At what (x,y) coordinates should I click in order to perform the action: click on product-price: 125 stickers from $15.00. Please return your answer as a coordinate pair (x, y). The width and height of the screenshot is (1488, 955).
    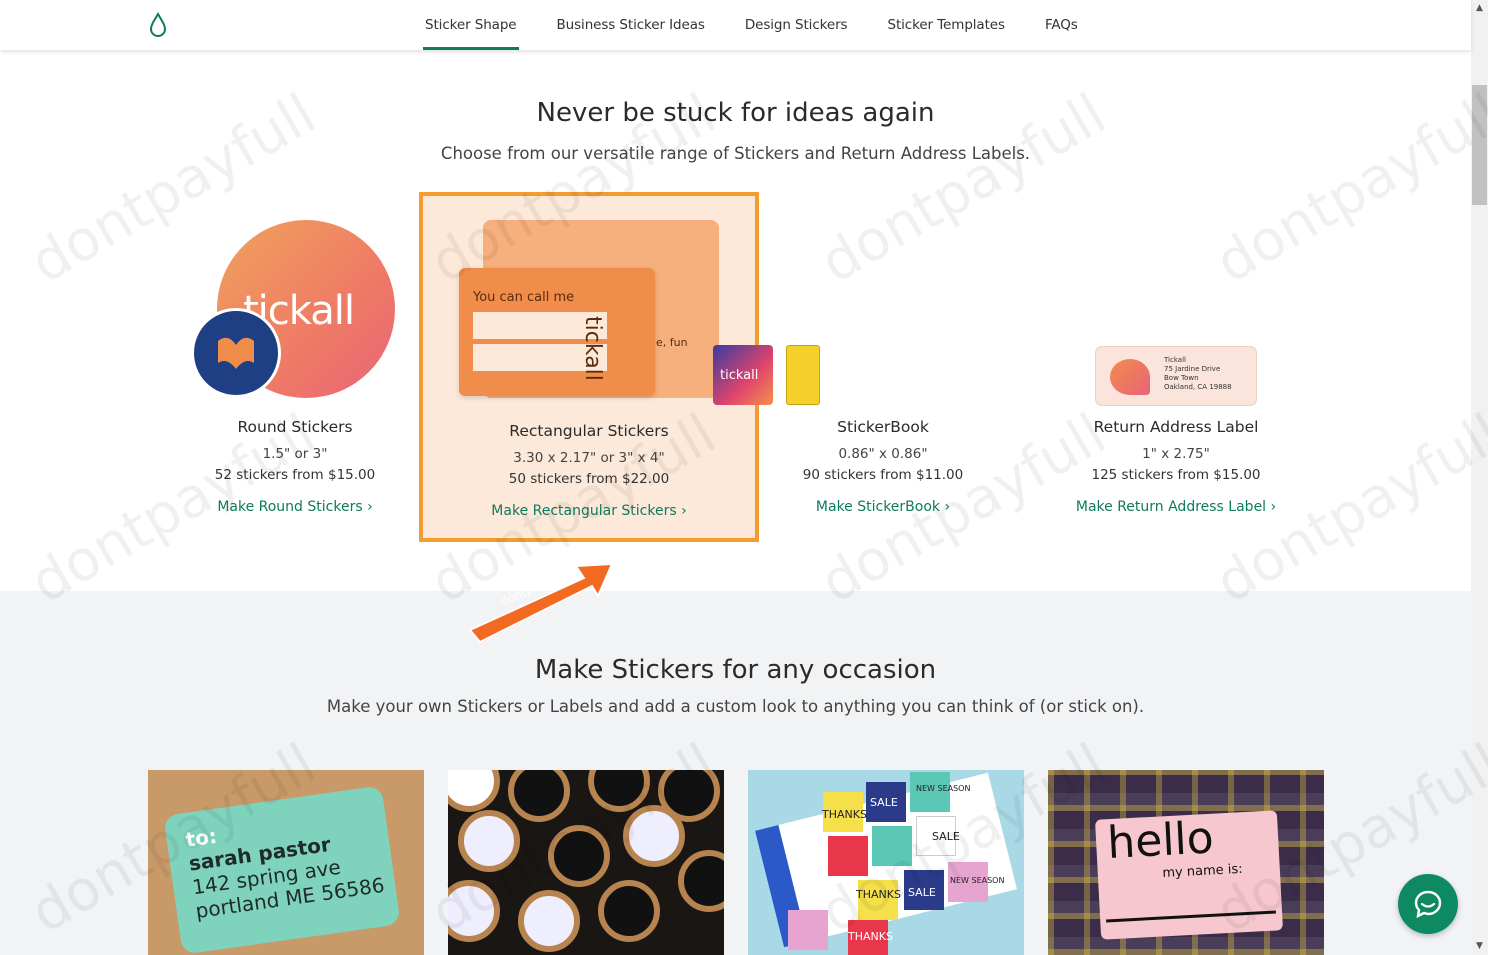
    Looking at the image, I should click on (1176, 475).